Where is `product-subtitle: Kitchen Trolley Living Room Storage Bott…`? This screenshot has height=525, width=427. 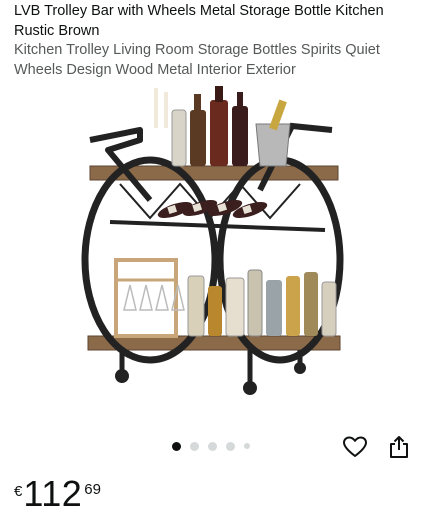
product-subtitle: Kitchen Trolley Living Room Storage Bott… is located at coordinates (197, 60).